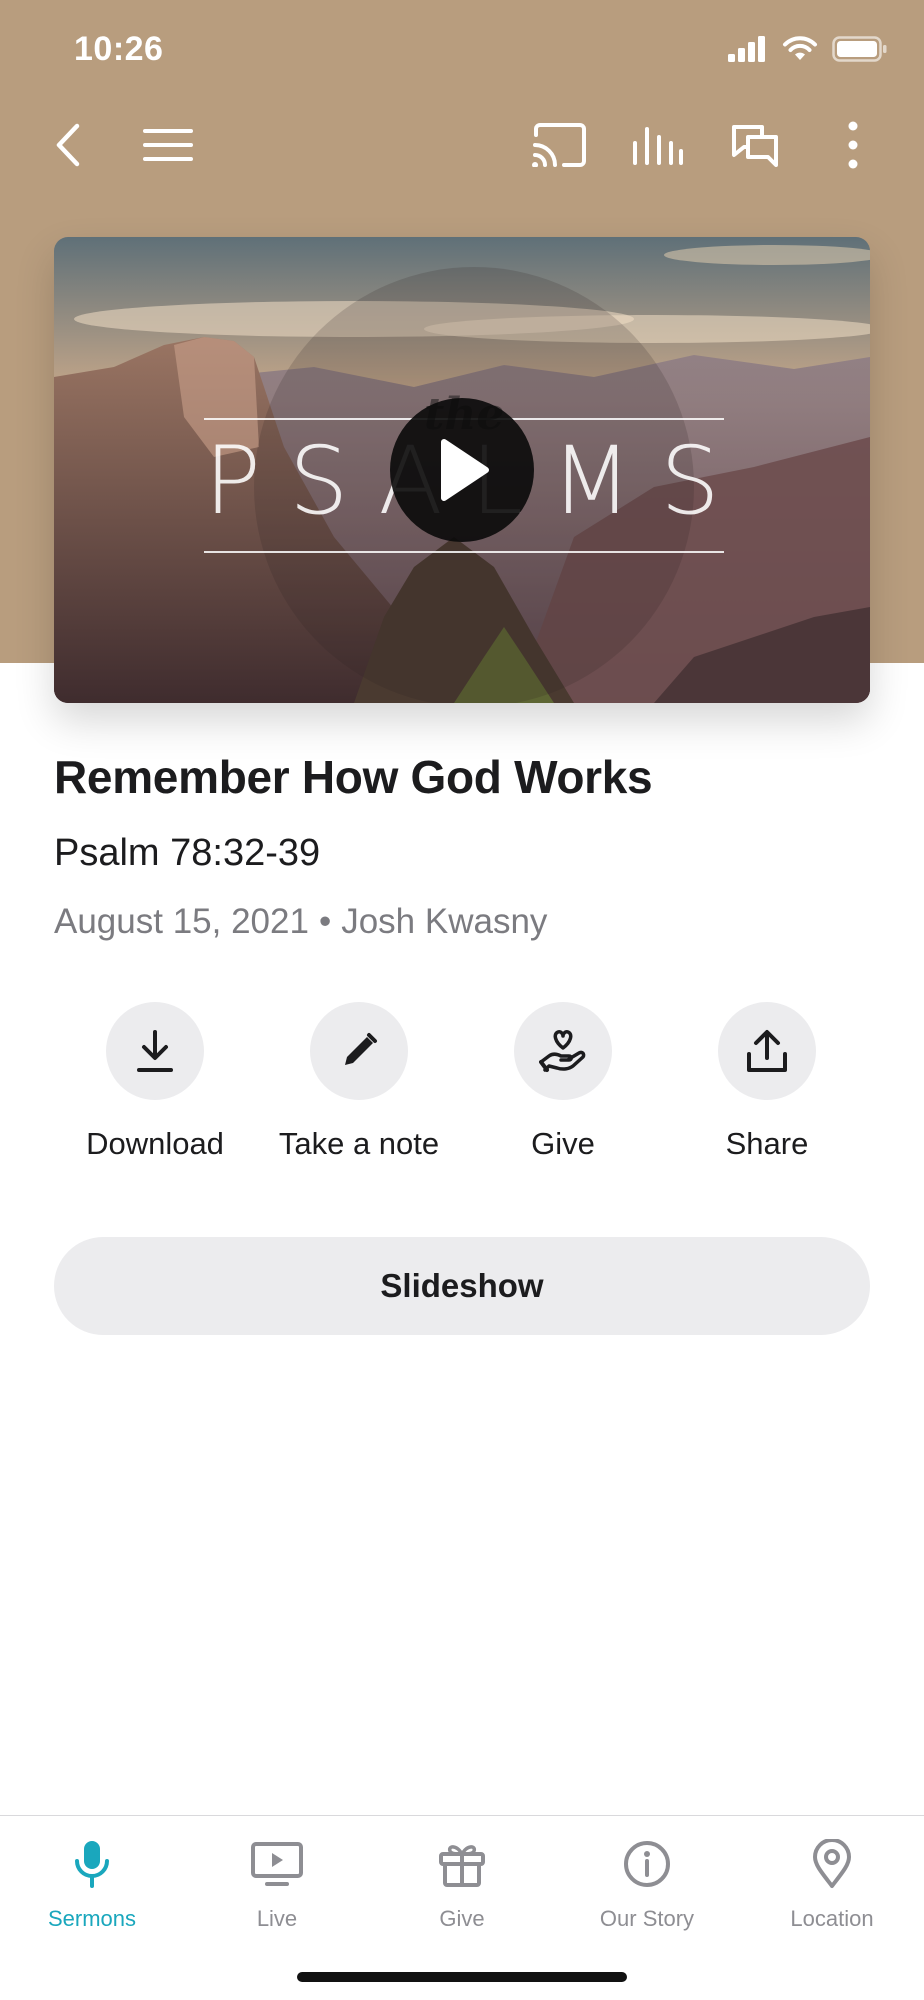  What do you see at coordinates (462, 1866) in the screenshot?
I see `gift-icon` at bounding box center [462, 1866].